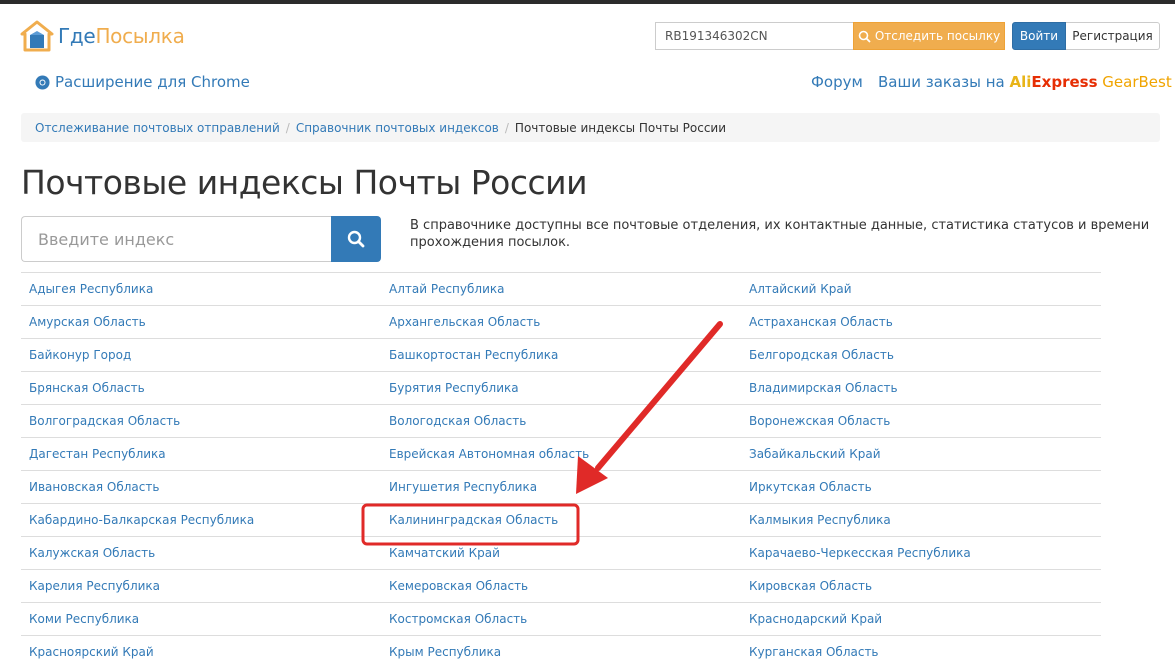 The width and height of the screenshot is (1175, 672). What do you see at coordinates (37, 36) in the screenshot?
I see `logo-house-icon` at bounding box center [37, 36].